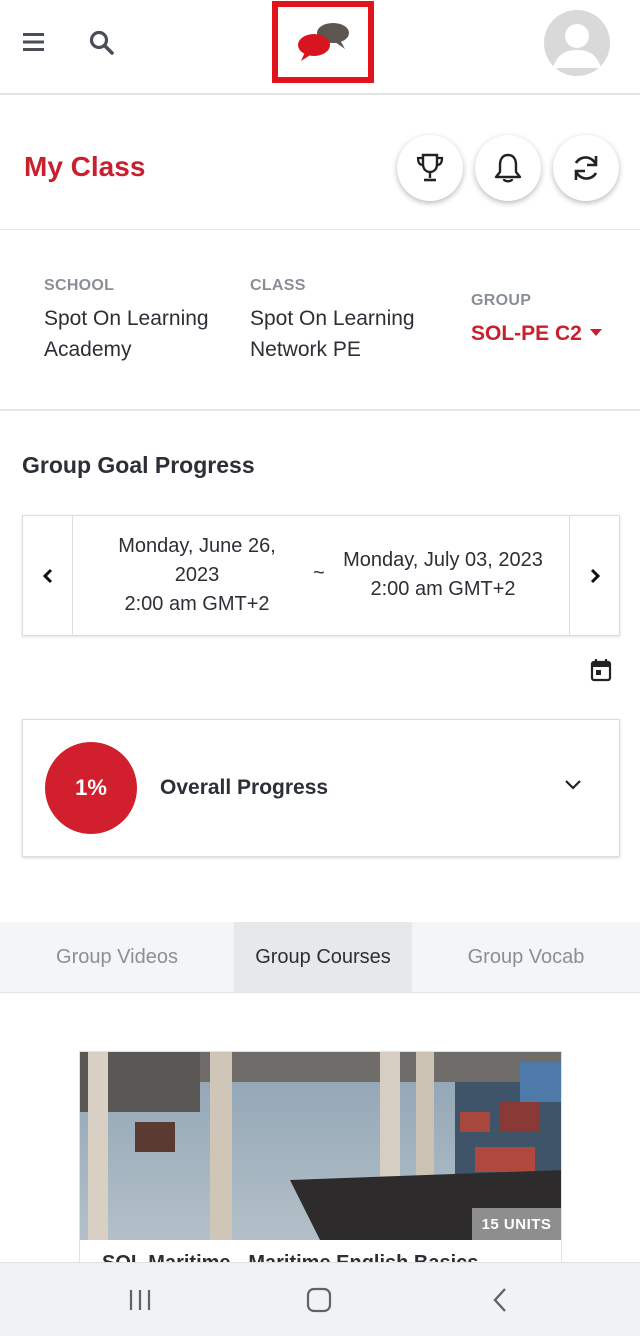 The height and width of the screenshot is (1336, 640). I want to click on school-name: Spot On Learning Academy, so click(126, 334).